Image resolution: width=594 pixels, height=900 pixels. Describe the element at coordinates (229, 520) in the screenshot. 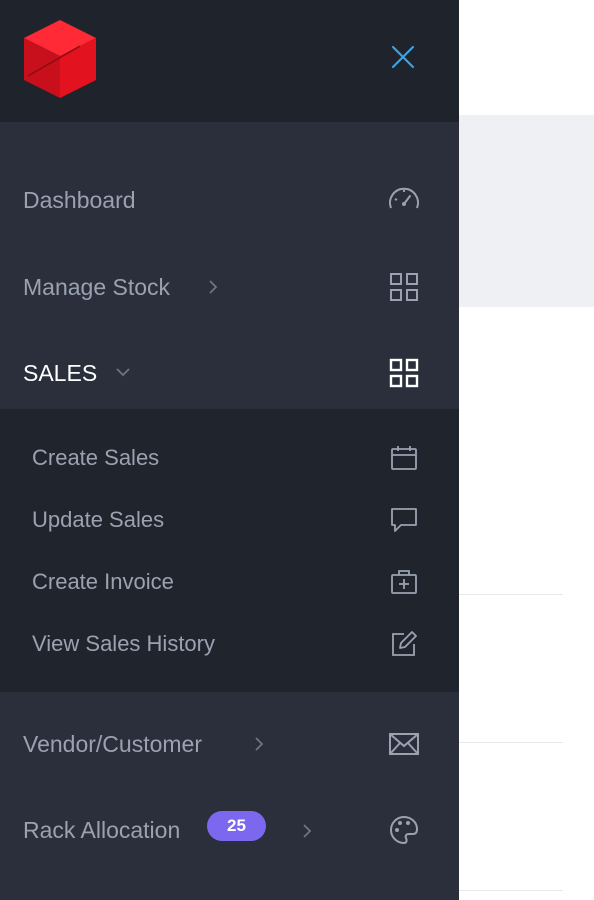

I see `submenu-item-update-sales: Update Sales` at that location.